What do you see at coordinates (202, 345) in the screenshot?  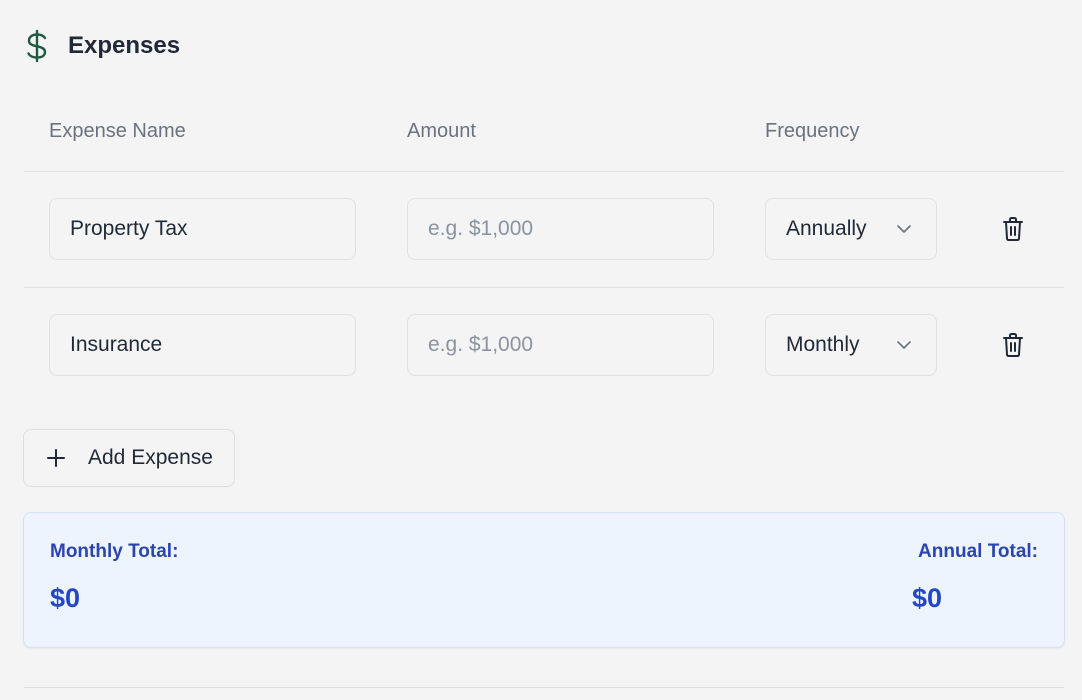 I see `expense-name-input: Insurance` at bounding box center [202, 345].